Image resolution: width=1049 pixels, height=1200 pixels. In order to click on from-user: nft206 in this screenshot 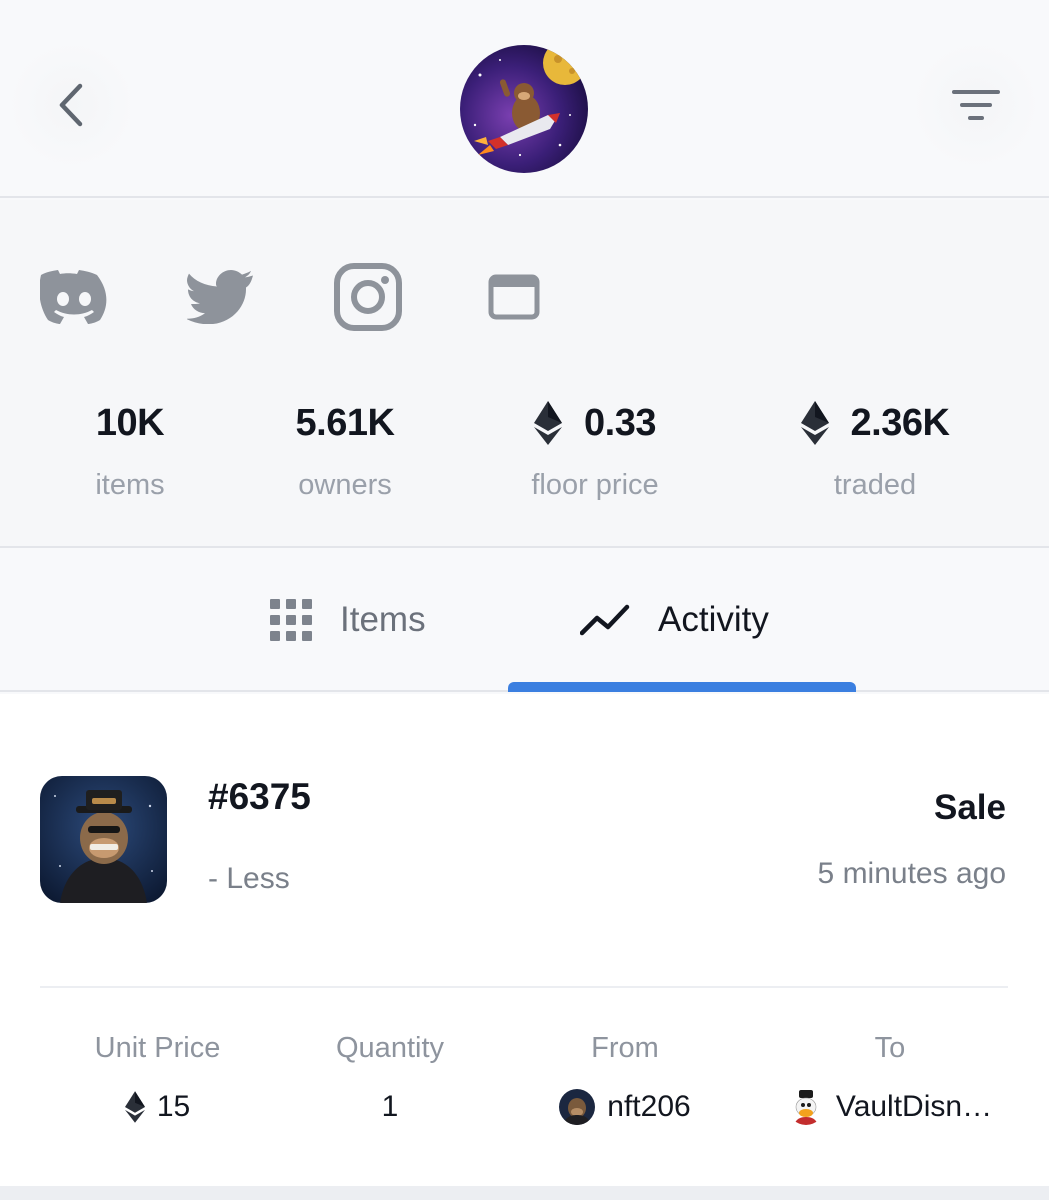, I will do `click(625, 1107)`.